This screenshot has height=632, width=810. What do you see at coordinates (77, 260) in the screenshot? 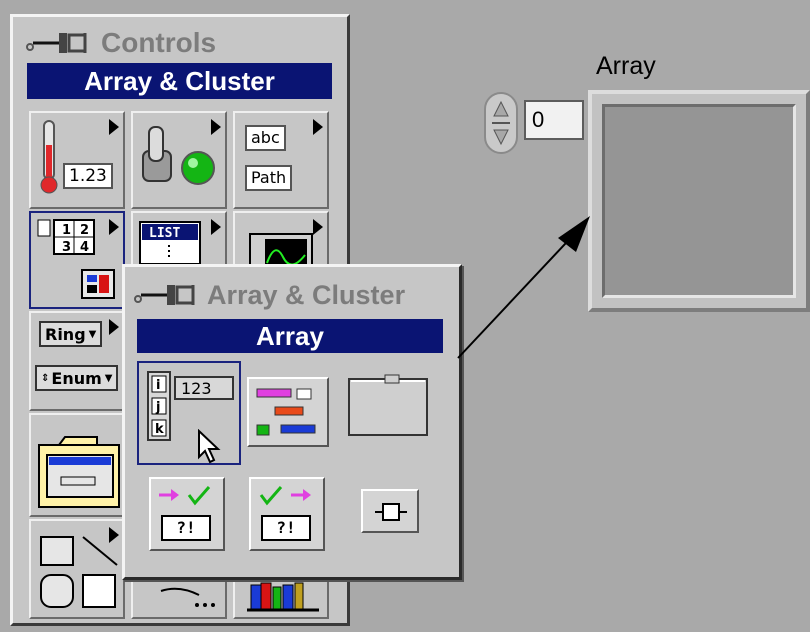
I see `array-cluster-button: 1 2 3 4` at bounding box center [77, 260].